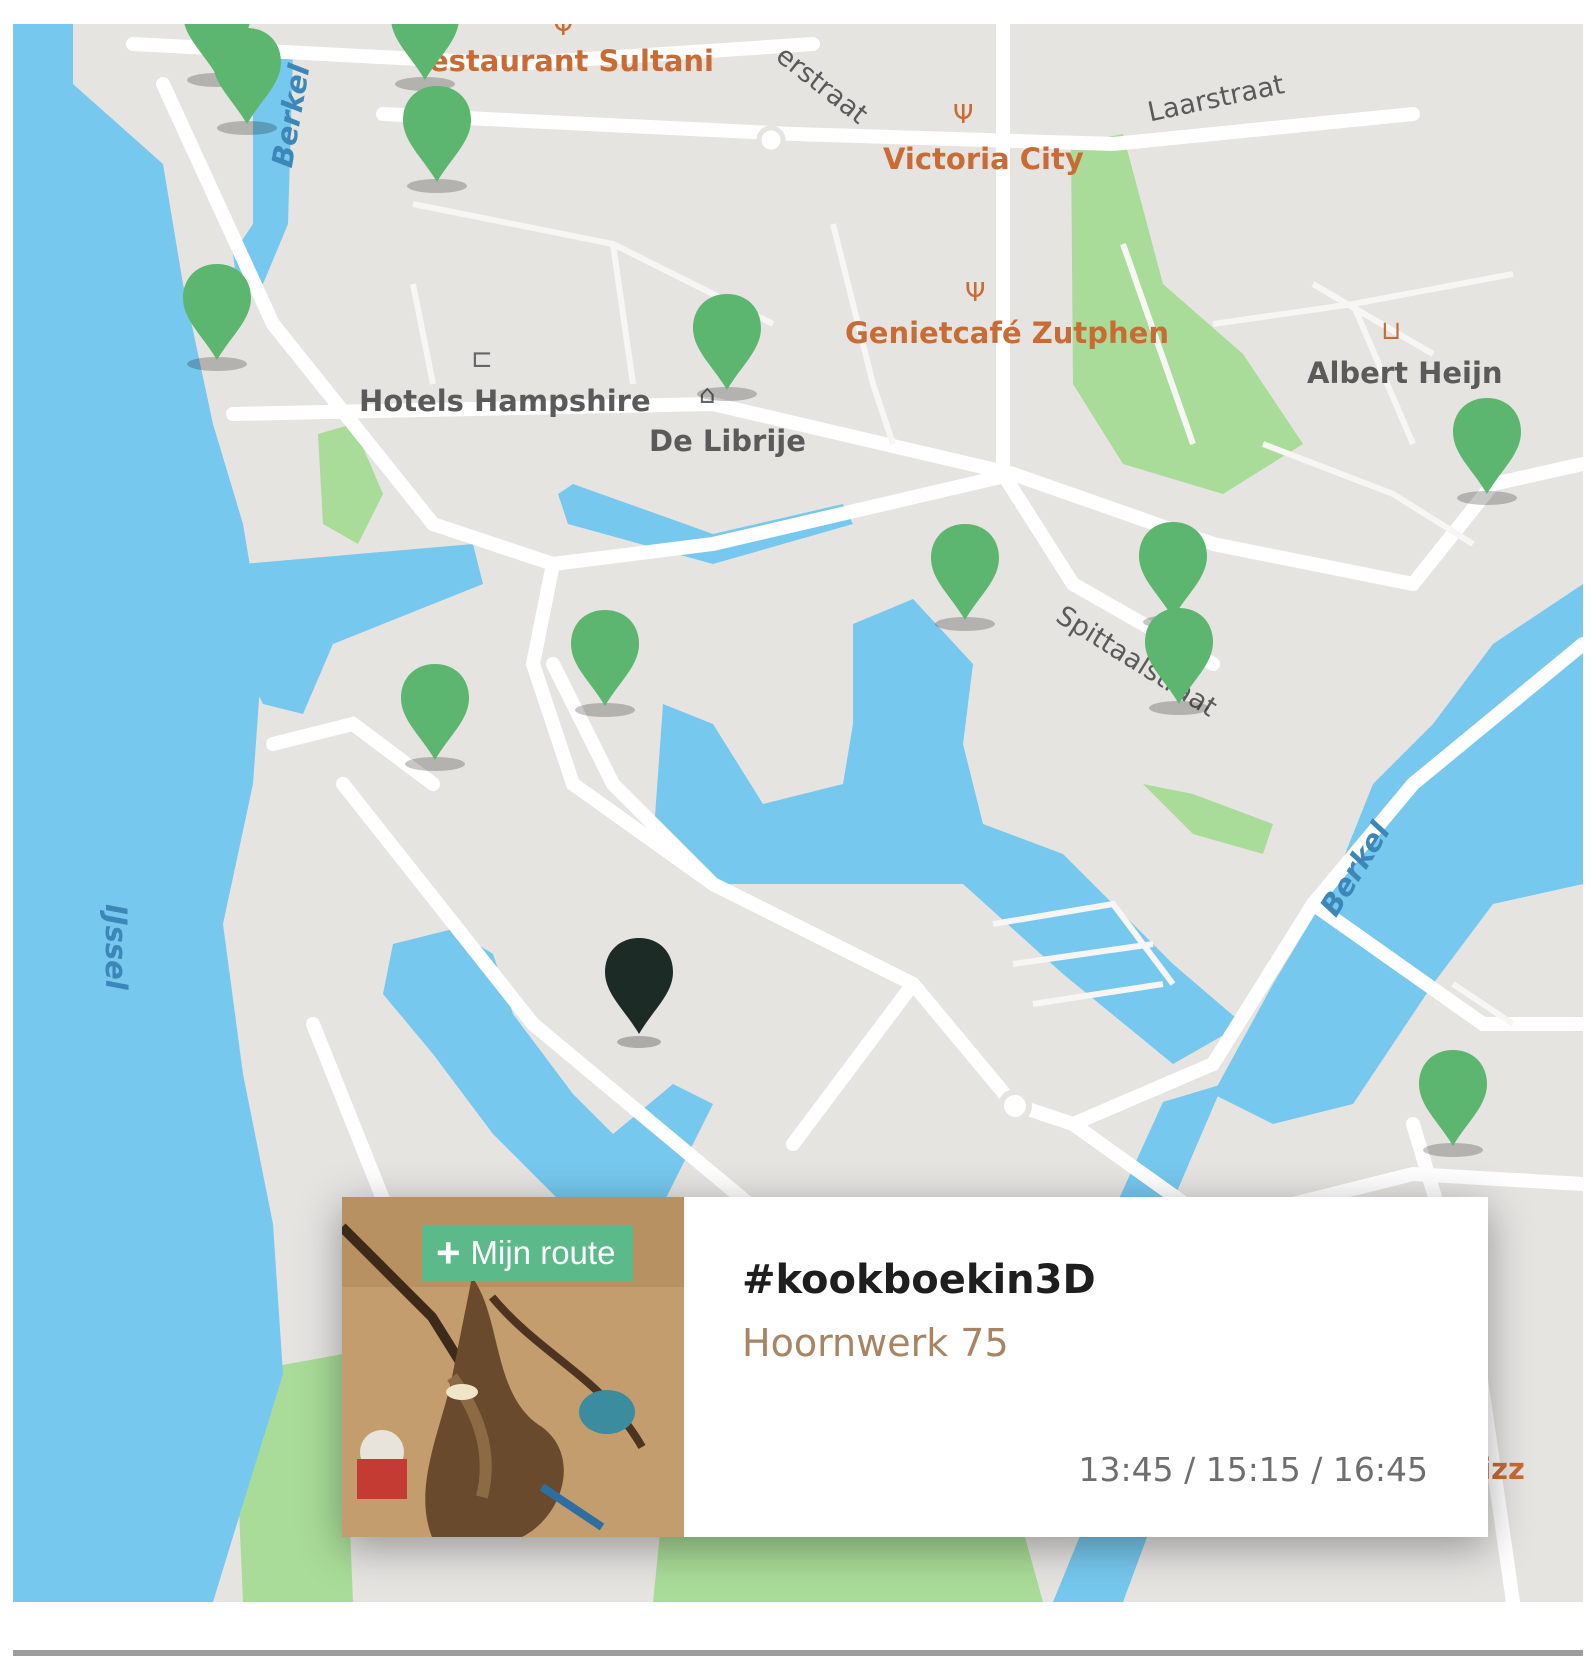 The width and height of the screenshot is (1595, 1679). What do you see at coordinates (983, 159) in the screenshot?
I see `poi-label-victoria-city: Victoria City` at bounding box center [983, 159].